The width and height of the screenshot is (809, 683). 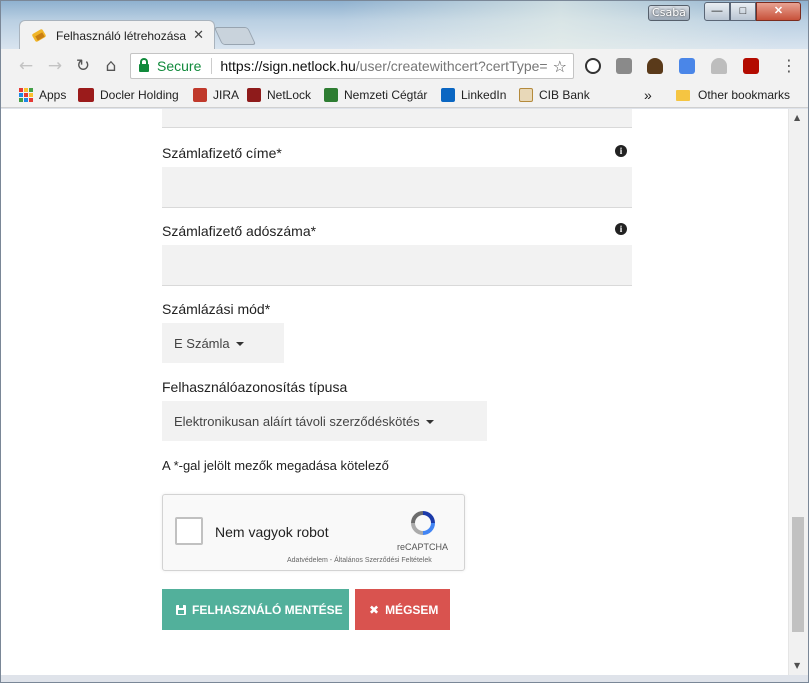 What do you see at coordinates (53, 95) in the screenshot?
I see `bookmark-label: Apps` at bounding box center [53, 95].